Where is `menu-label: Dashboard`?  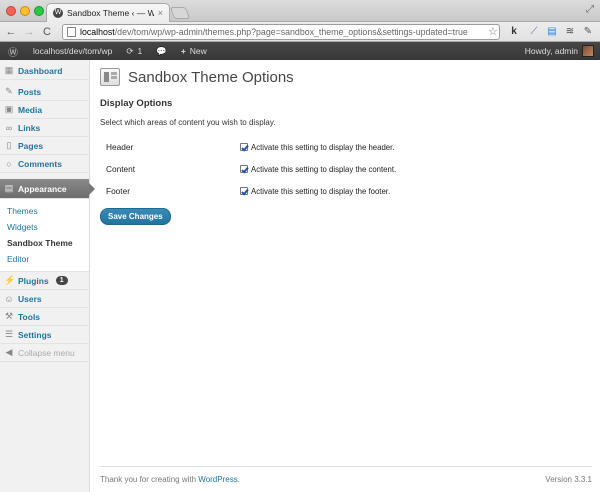 menu-label: Dashboard is located at coordinates (40, 70).